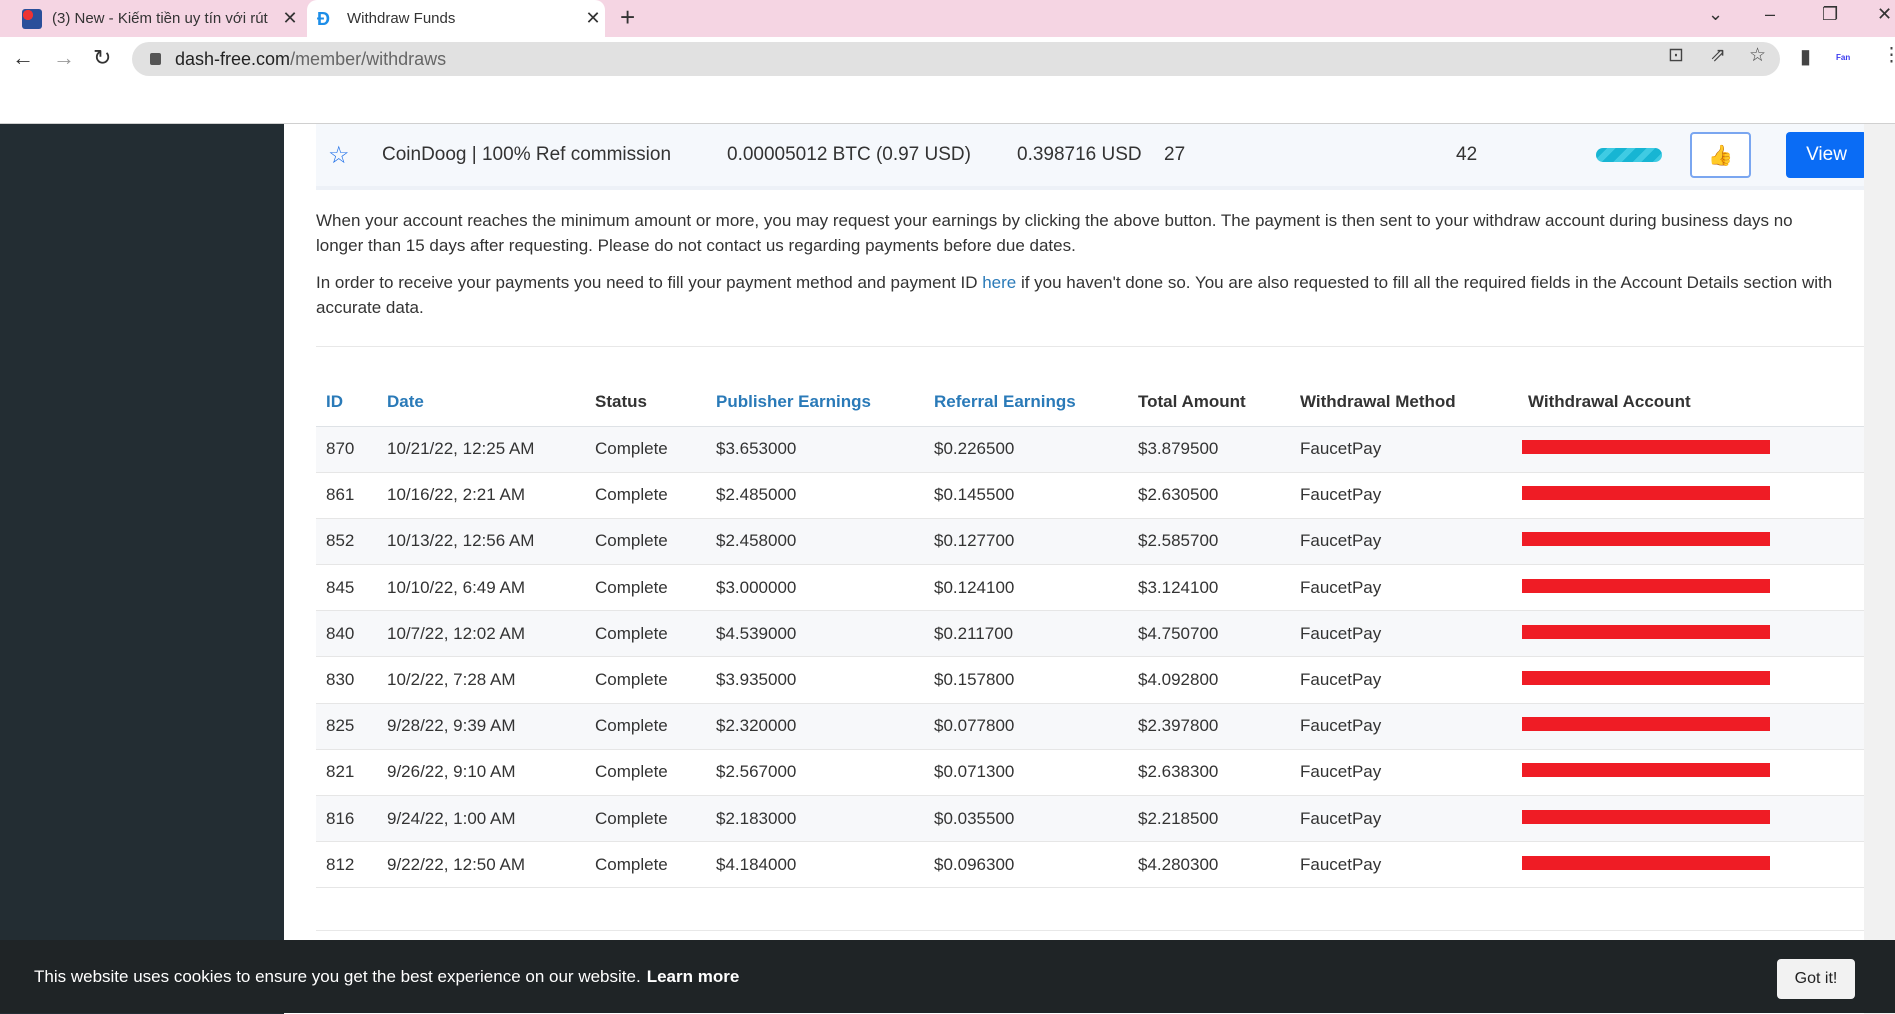 This screenshot has width=1895, height=1014. I want to click on share-icon: ⇗, so click(1718, 55).